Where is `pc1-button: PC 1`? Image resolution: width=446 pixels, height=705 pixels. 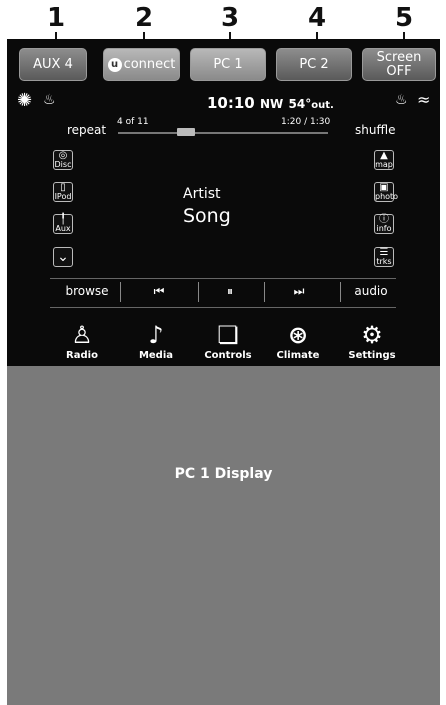 pc1-button: PC 1 is located at coordinates (228, 64).